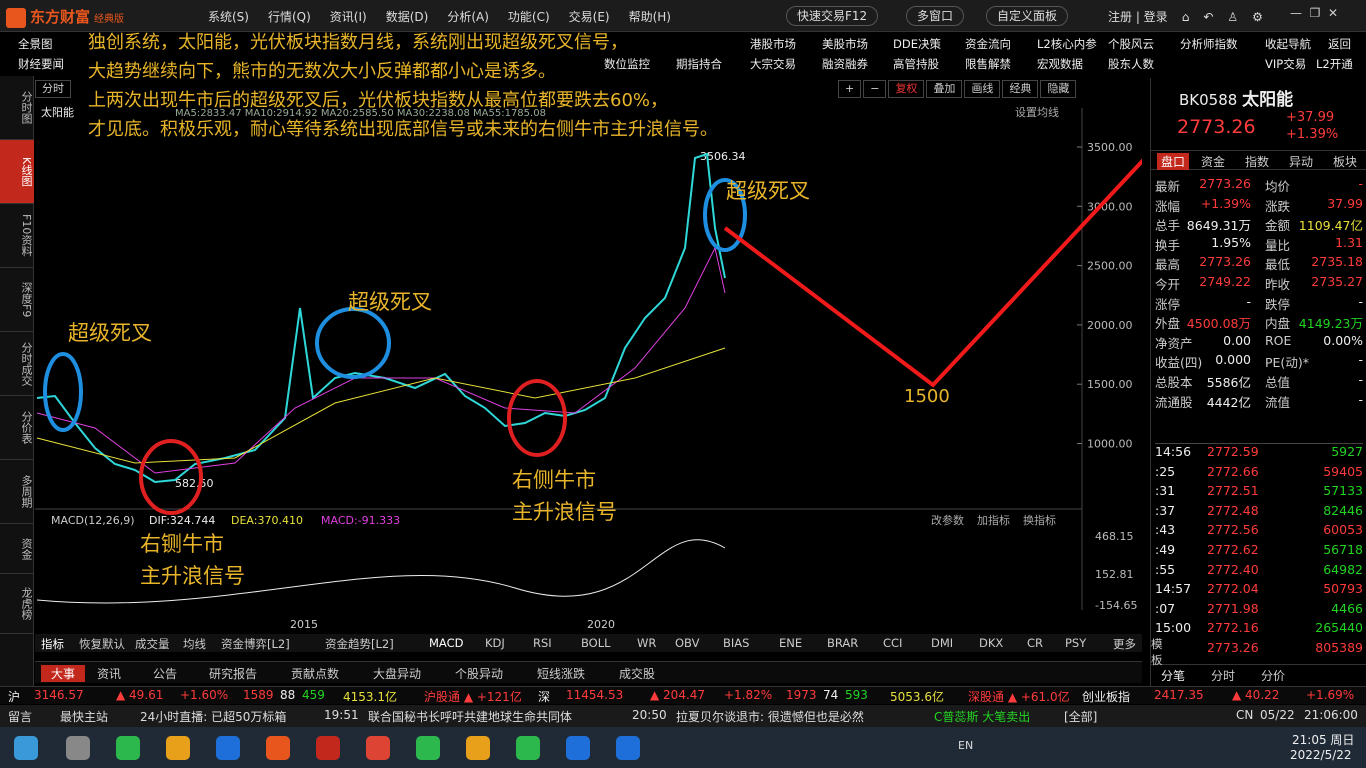  Describe the element at coordinates (397, 673) in the screenshot. I see `news-tab: 大盘异动` at that location.